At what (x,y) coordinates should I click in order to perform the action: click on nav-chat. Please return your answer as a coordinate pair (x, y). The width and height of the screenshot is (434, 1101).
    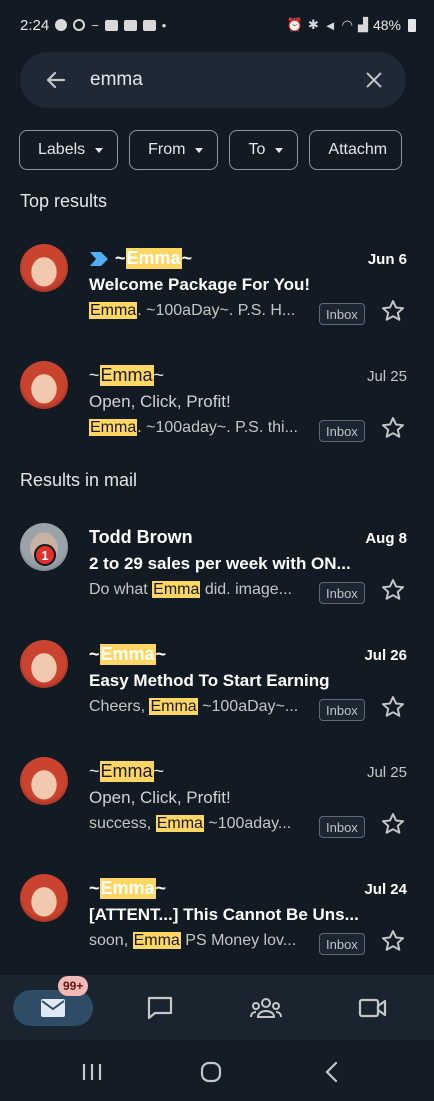
    Looking at the image, I should click on (160, 1007).